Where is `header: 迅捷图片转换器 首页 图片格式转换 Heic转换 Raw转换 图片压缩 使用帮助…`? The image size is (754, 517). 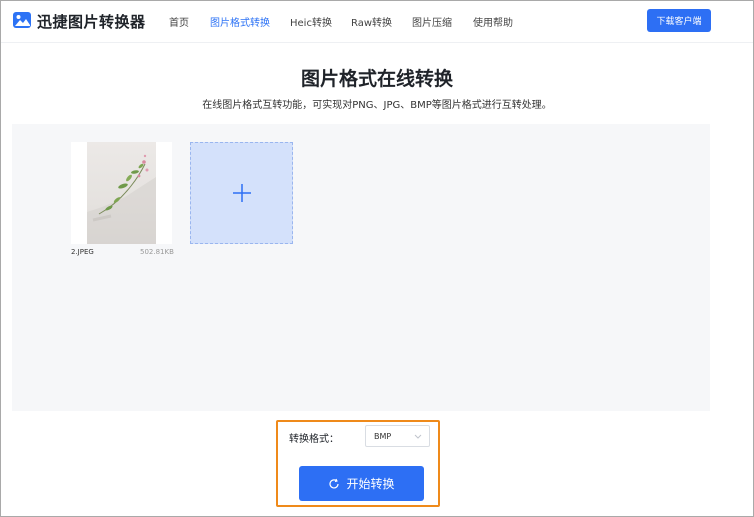
header: 迅捷图片转换器 首页 图片格式转换 Heic转换 Raw转换 图片压缩 使用帮助… is located at coordinates (377, 22).